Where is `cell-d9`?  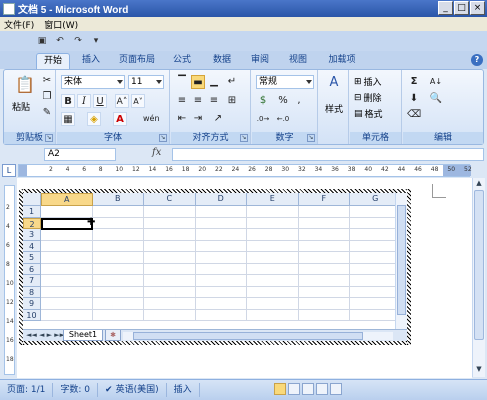
cell-d9 is located at coordinates (221, 304).